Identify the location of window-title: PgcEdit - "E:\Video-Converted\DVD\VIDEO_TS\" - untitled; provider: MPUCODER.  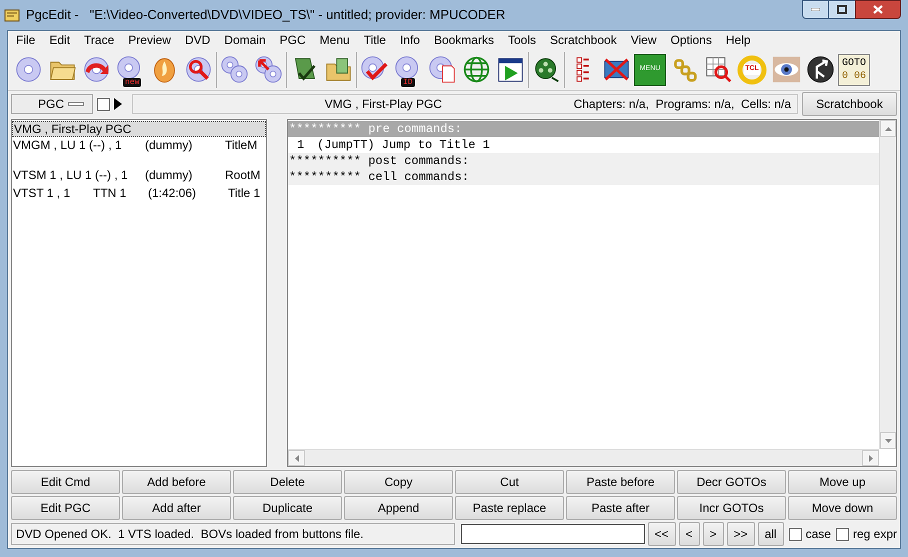
(266, 15).